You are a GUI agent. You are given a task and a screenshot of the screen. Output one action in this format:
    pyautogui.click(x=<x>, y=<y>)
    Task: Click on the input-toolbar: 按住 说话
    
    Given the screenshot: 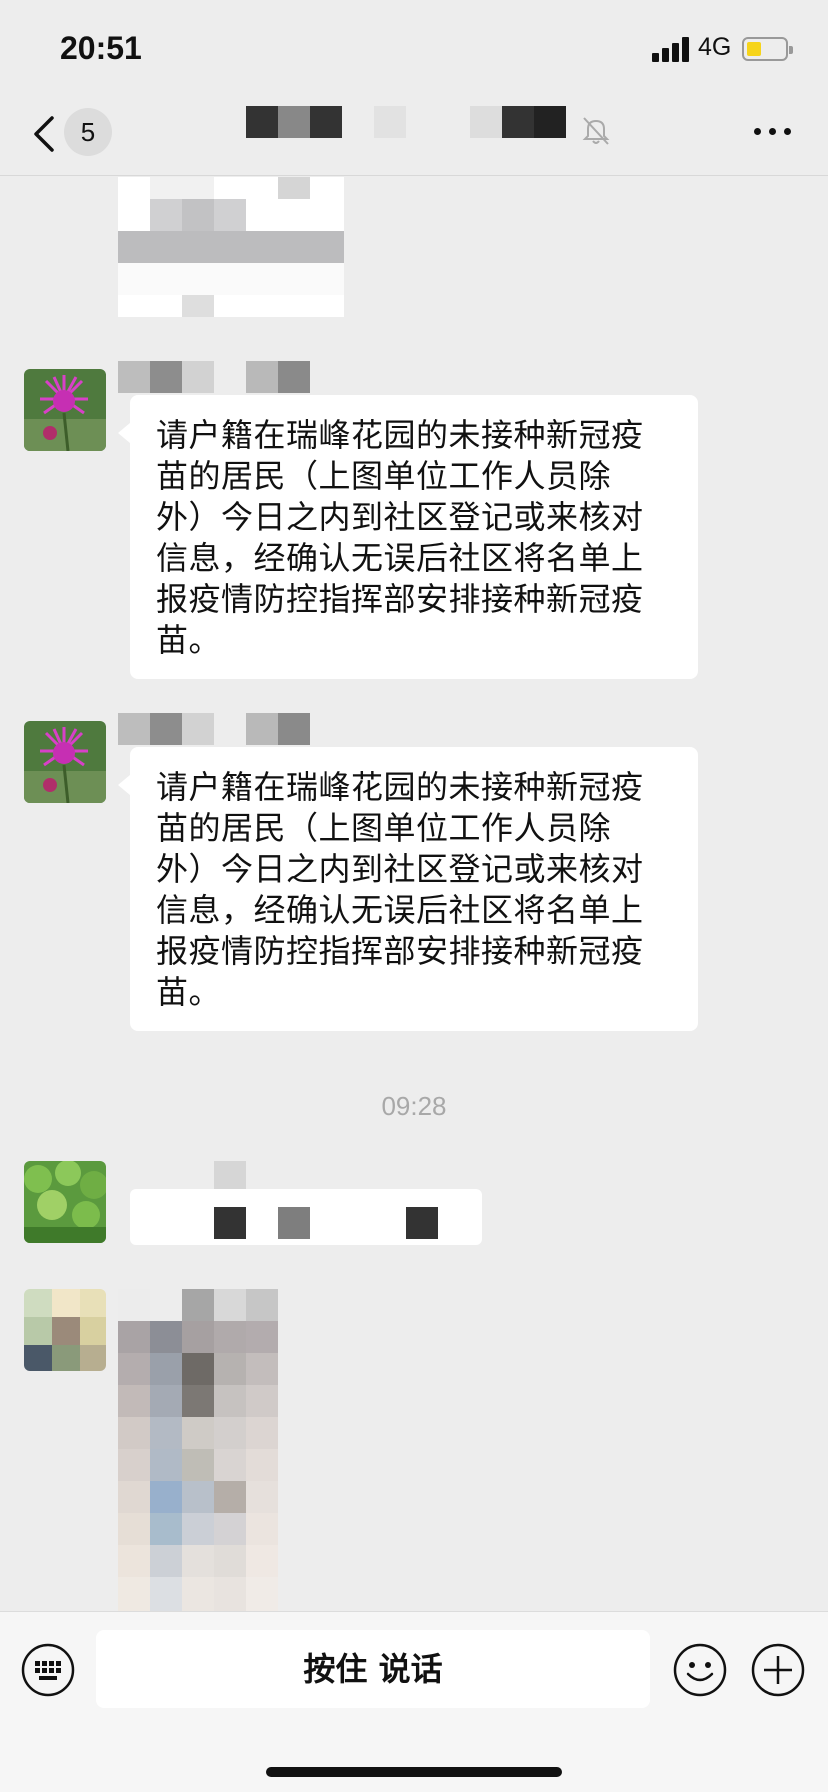 What is the action you would take?
    pyautogui.click(x=414, y=1701)
    